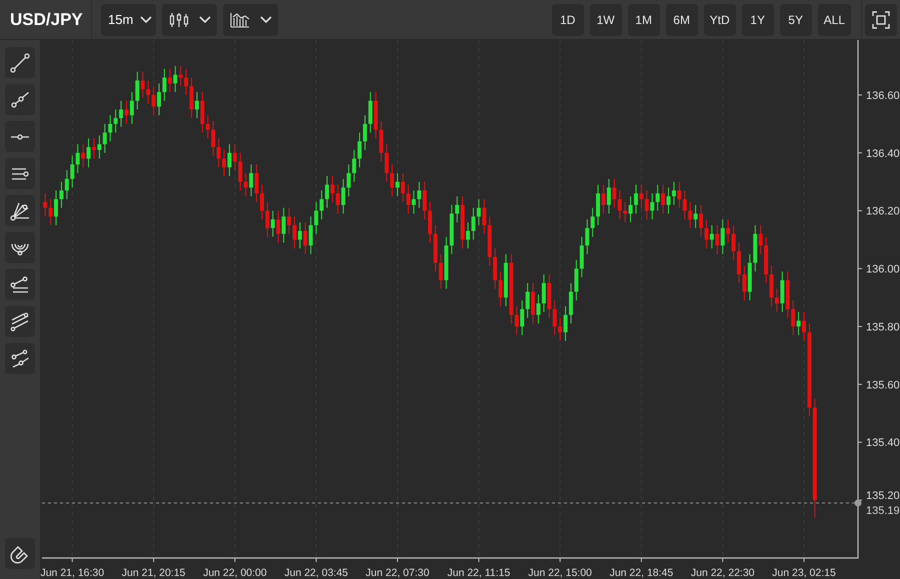 This screenshot has width=900, height=579. What do you see at coordinates (46, 19) in the screenshot?
I see `symbol-title: USD/JPY` at bounding box center [46, 19].